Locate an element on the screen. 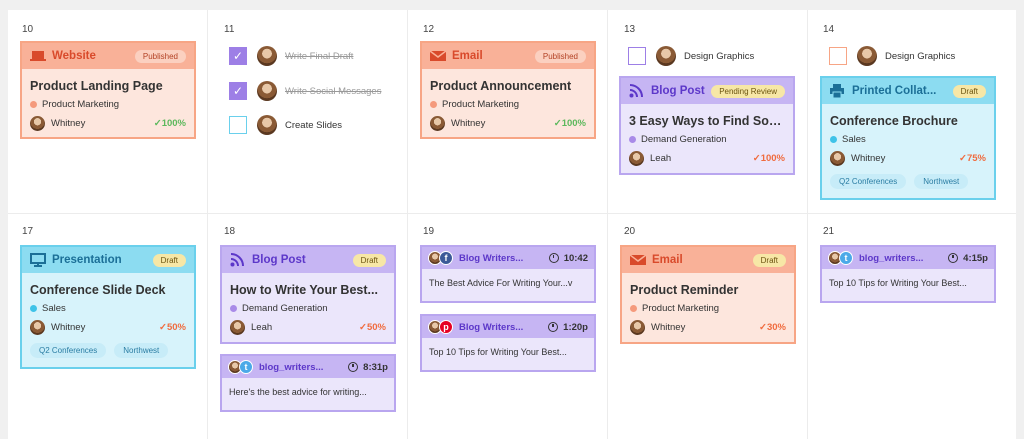 The height and width of the screenshot is (439, 1024). task-item: ✓ Write Social Messages is located at coordinates (305, 91).